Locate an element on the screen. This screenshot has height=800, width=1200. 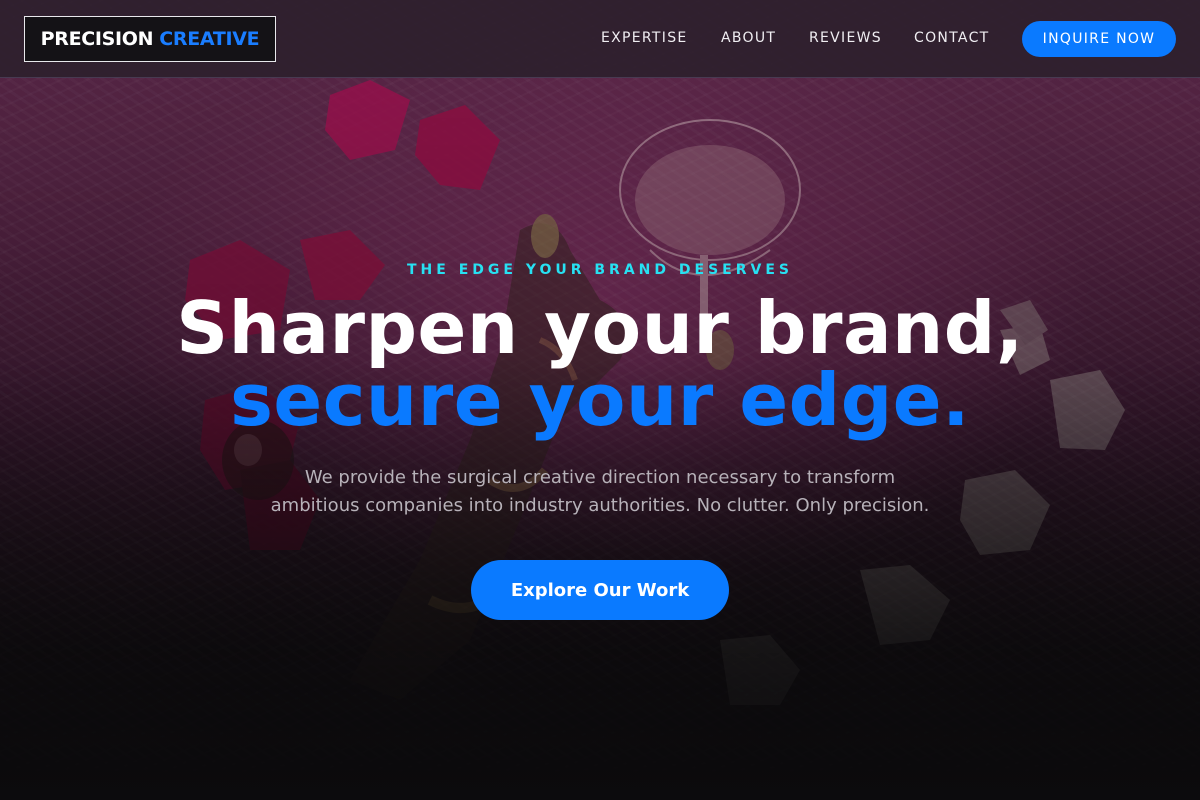
brand-logo: PRECISION CREATIVE is located at coordinates (150, 39).